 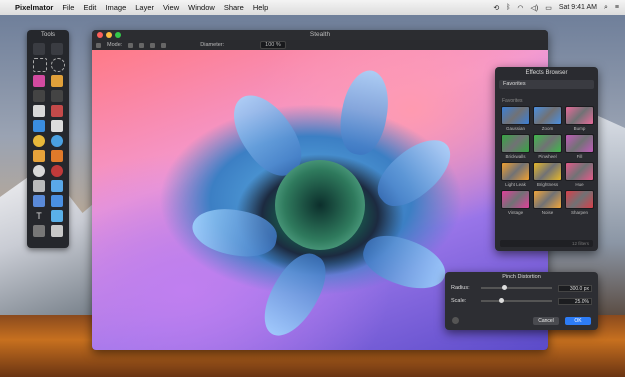 I want to click on sponge-tool-icon, so click(x=39, y=141).